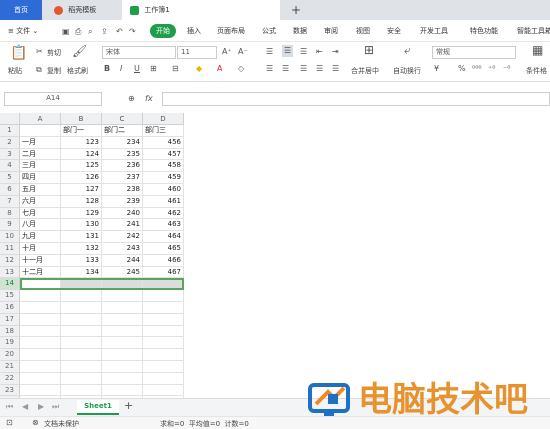 The width and height of the screenshot is (550, 429). Describe the element at coordinates (78, 32) in the screenshot. I see `print-icon: ⎙` at that location.